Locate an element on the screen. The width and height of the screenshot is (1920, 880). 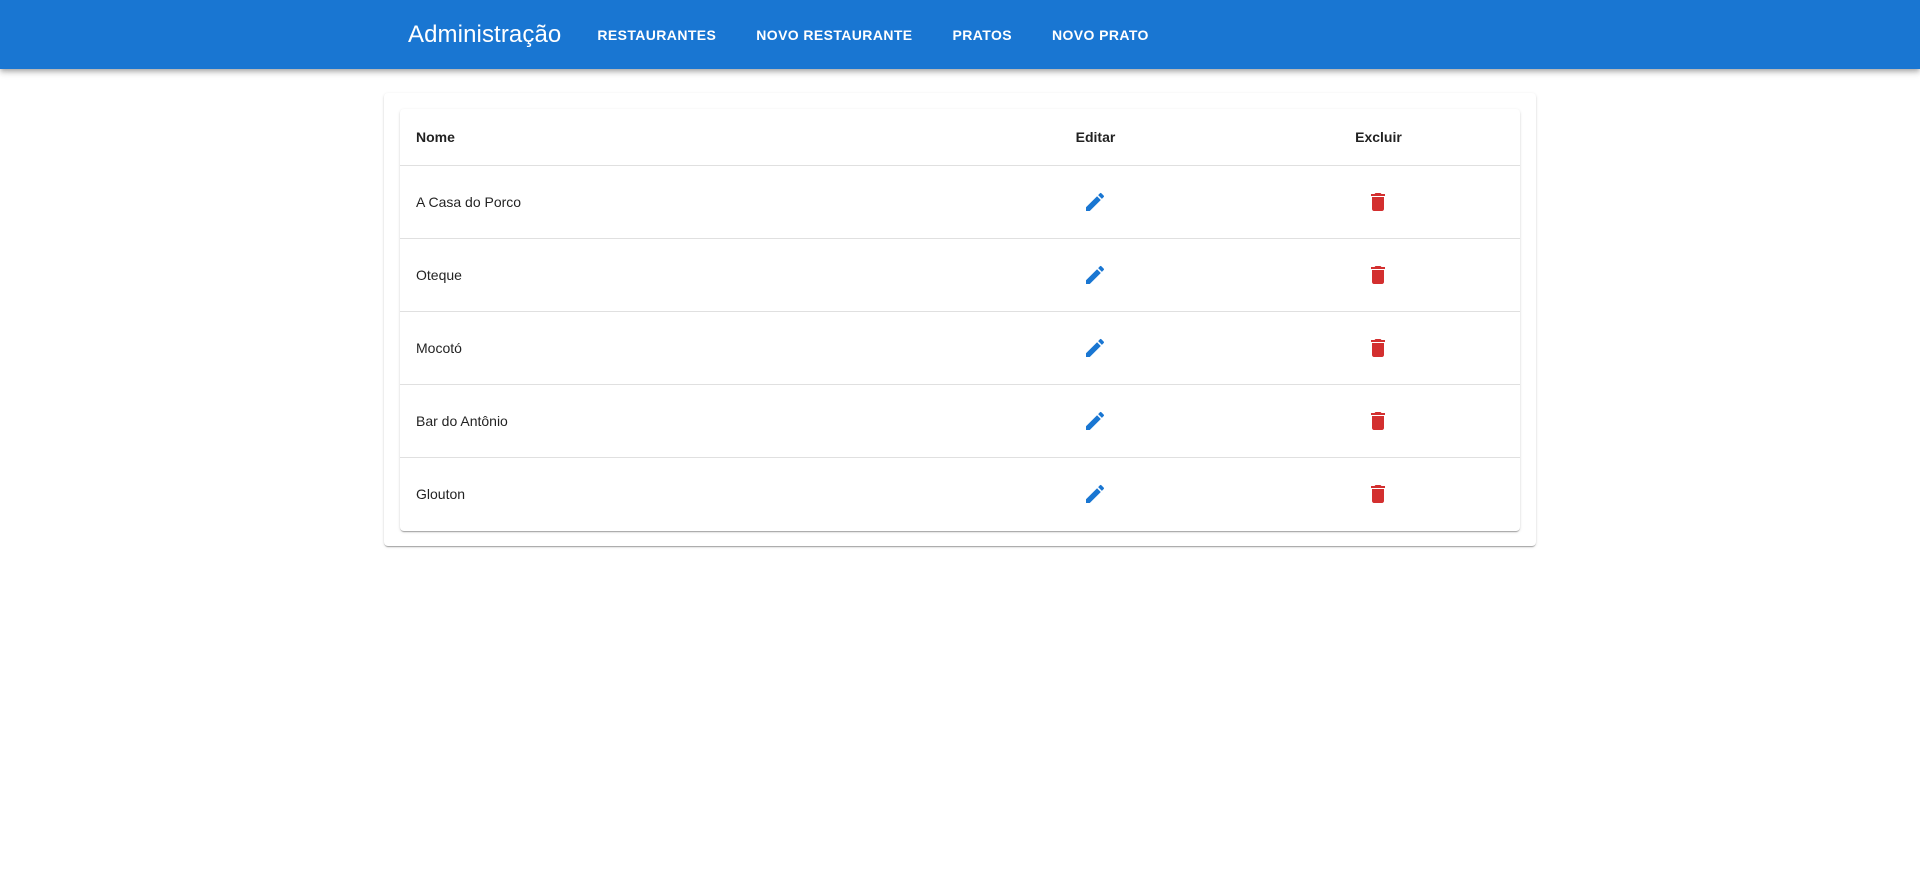
restaurant-name-cell: Oteque is located at coordinates (677, 275).